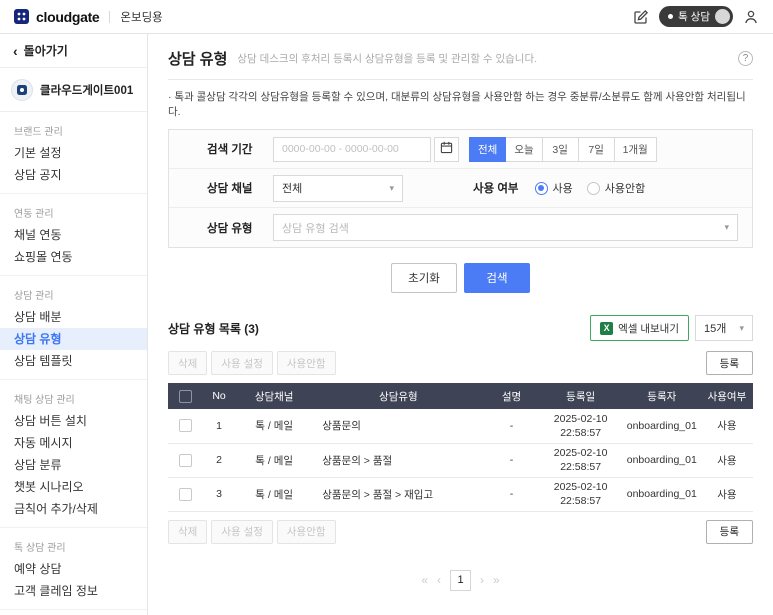  I want to click on top-header: cloudgate 온보딩용 톡 상담, so click(386, 17).